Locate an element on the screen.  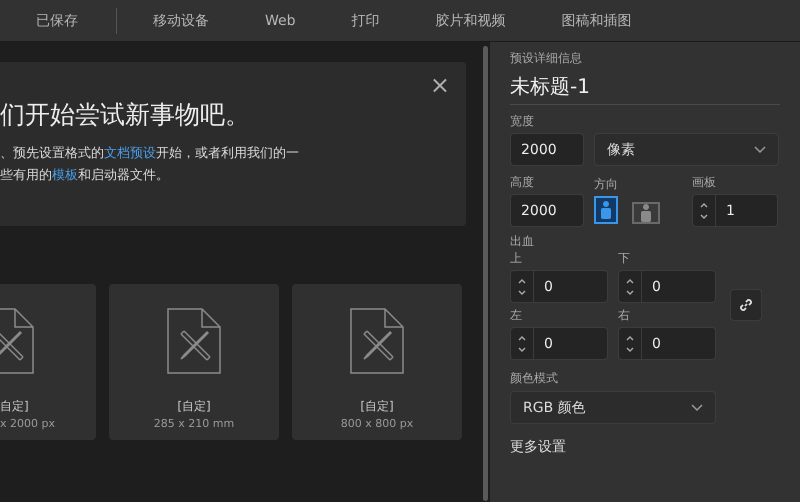
text-link: 模板 is located at coordinates (65, 175).